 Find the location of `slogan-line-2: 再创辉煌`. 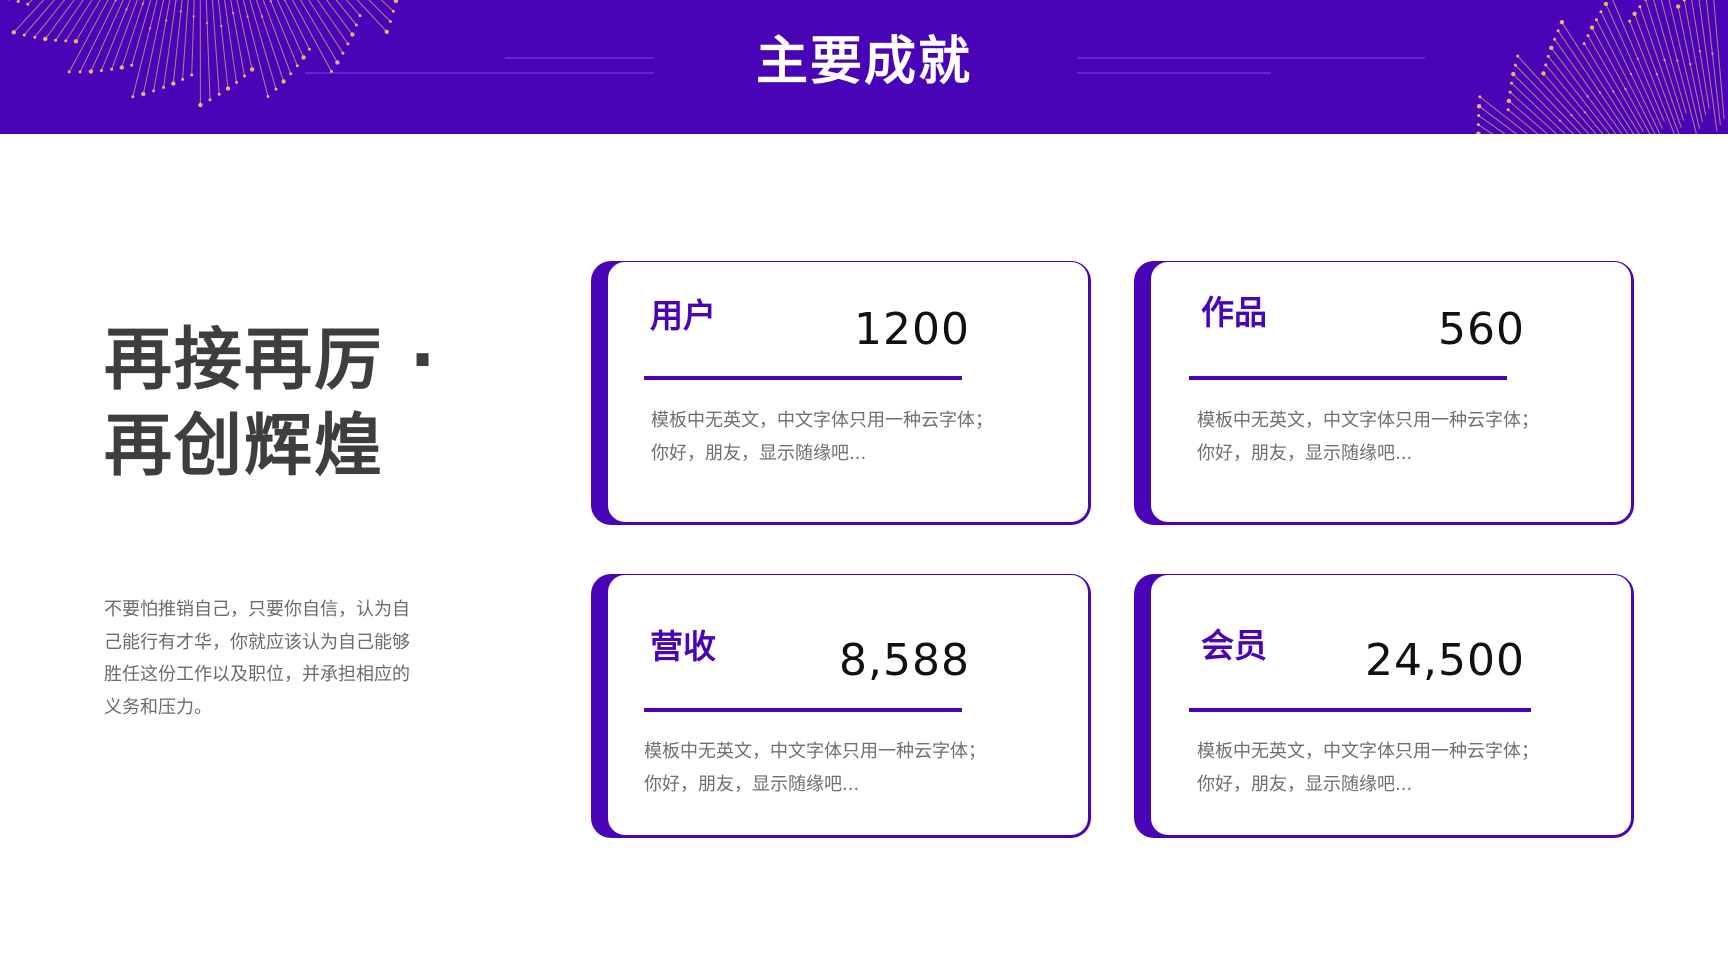

slogan-line-2: 再创辉煌 is located at coordinates (244, 446).